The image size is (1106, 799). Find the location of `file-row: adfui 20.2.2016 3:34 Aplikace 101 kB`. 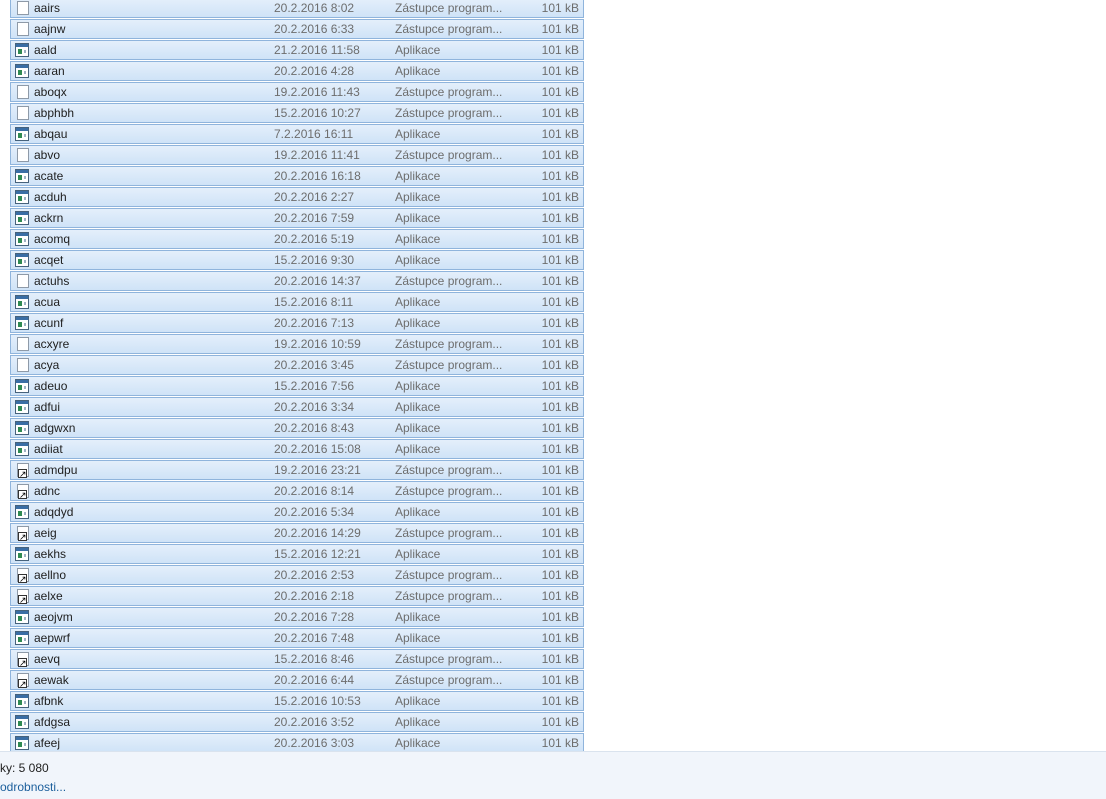

file-row: adfui 20.2.2016 3:34 Aplikace 101 kB is located at coordinates (297, 407).